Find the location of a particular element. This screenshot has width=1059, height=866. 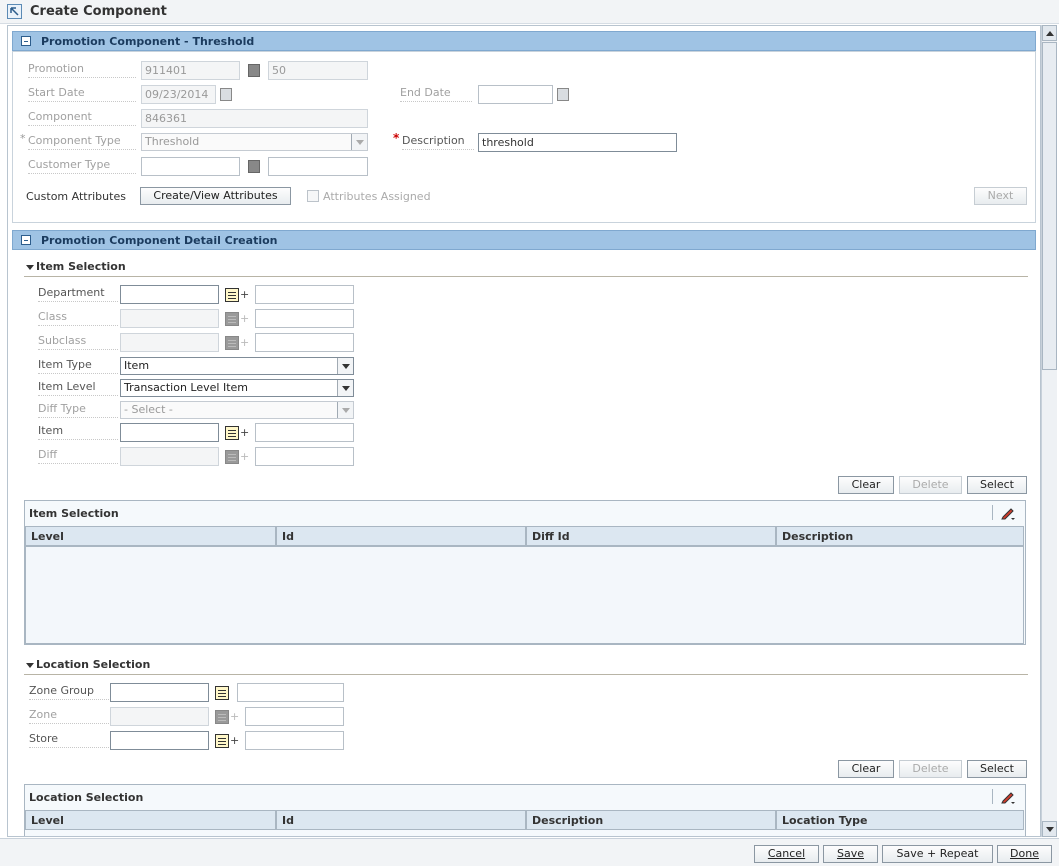

start-date-field is located at coordinates (178, 94).